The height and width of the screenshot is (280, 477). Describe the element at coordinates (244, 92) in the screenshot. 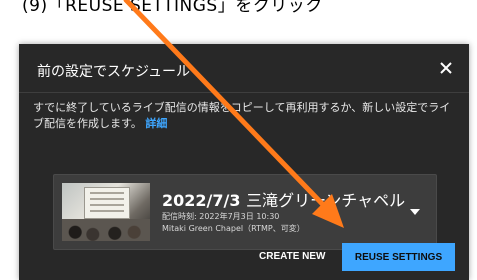

I see `divider` at that location.